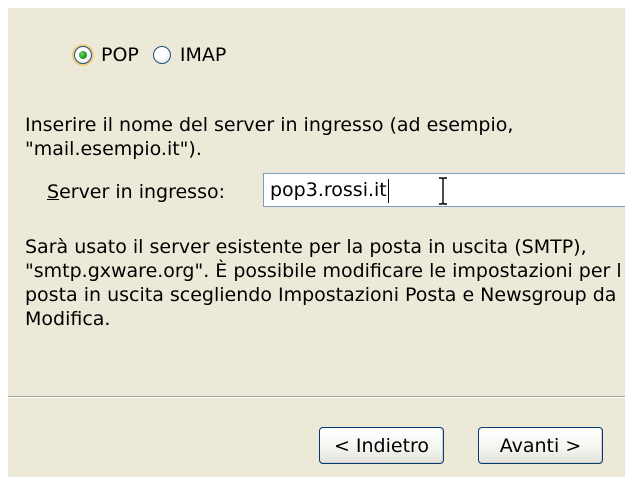  What do you see at coordinates (68, 319) in the screenshot?
I see `outgoing-note-line-4: Modifica.` at bounding box center [68, 319].